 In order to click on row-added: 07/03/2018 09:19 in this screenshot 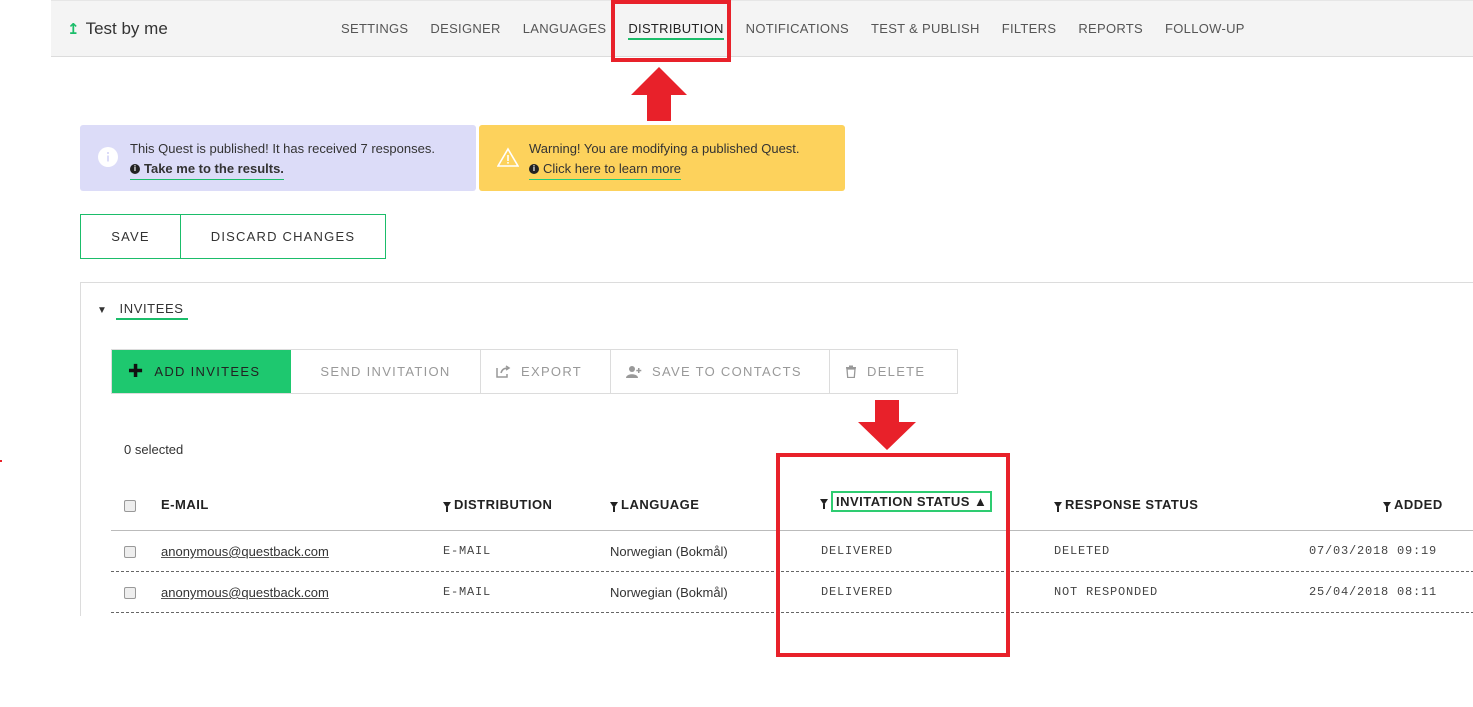, I will do `click(1373, 551)`.